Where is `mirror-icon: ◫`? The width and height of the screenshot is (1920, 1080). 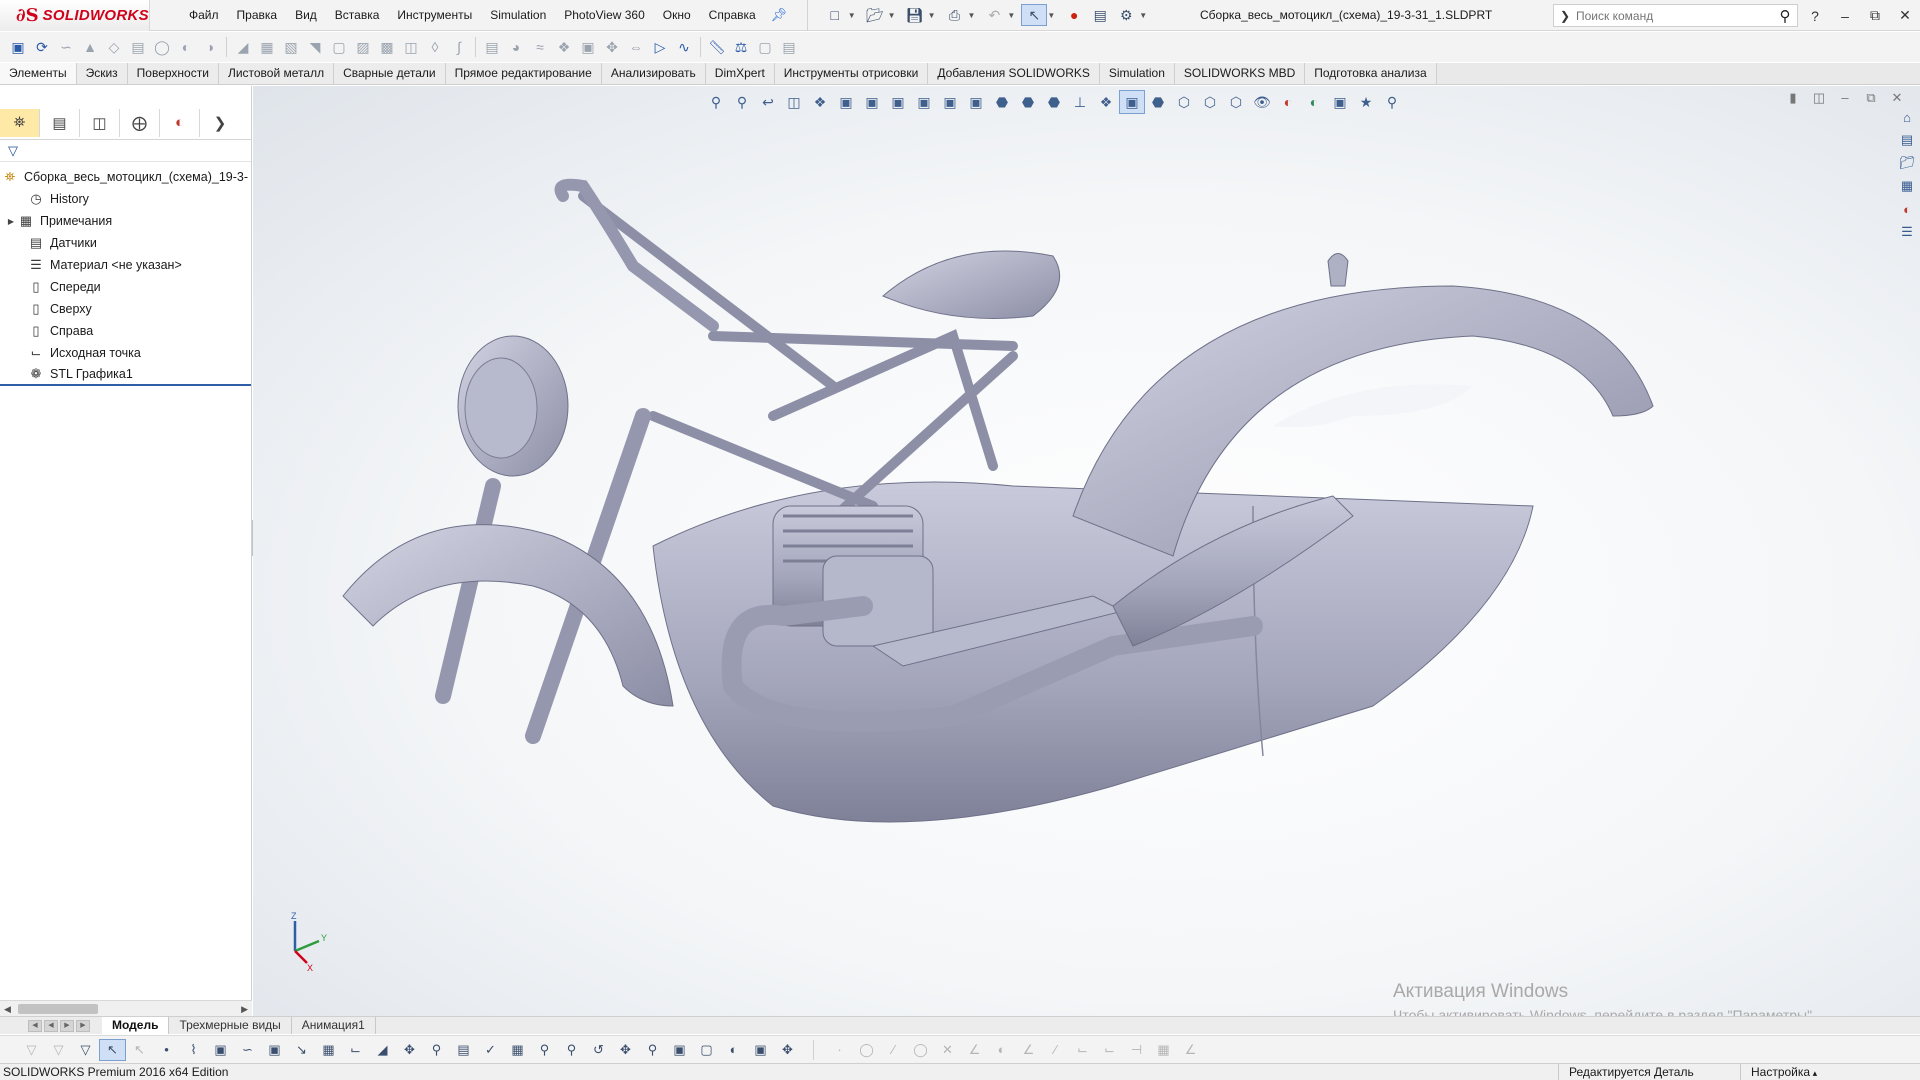 mirror-icon: ◫ is located at coordinates (411, 47).